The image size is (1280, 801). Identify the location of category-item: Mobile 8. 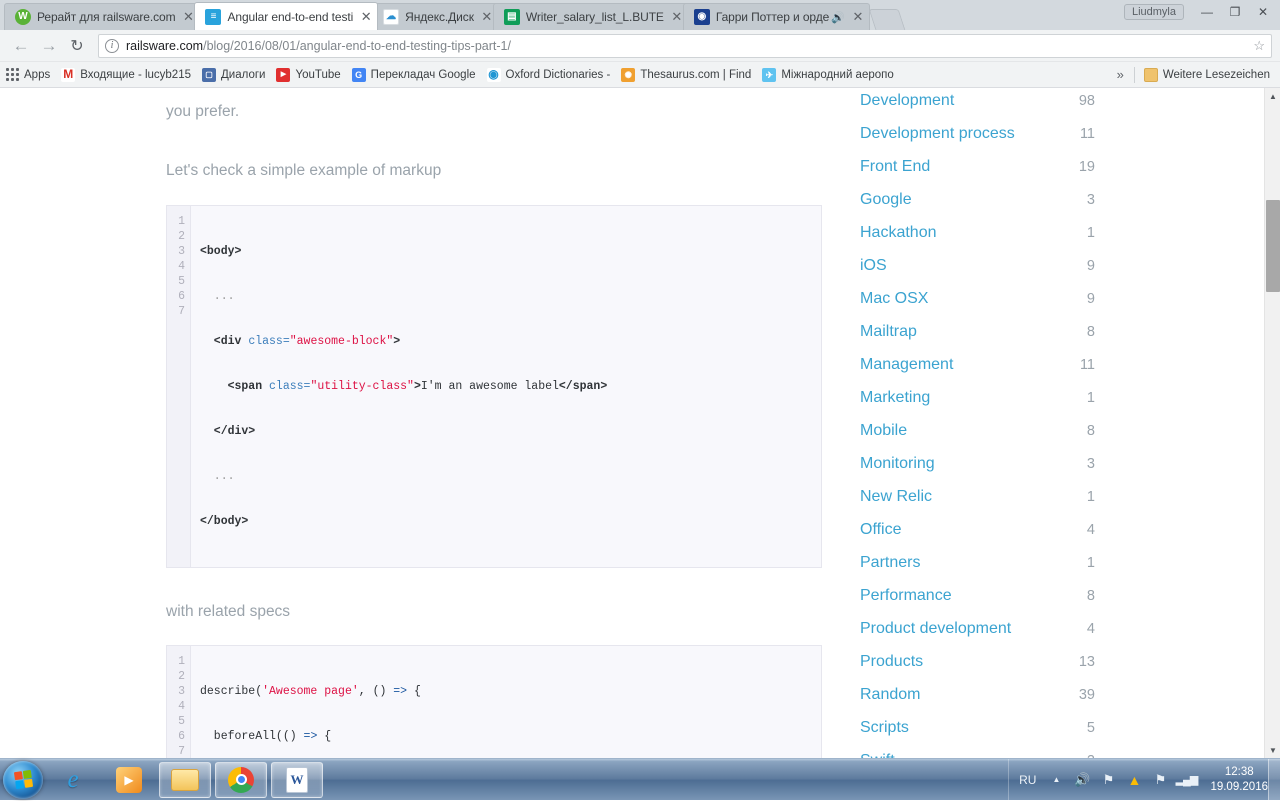
(1062, 438).